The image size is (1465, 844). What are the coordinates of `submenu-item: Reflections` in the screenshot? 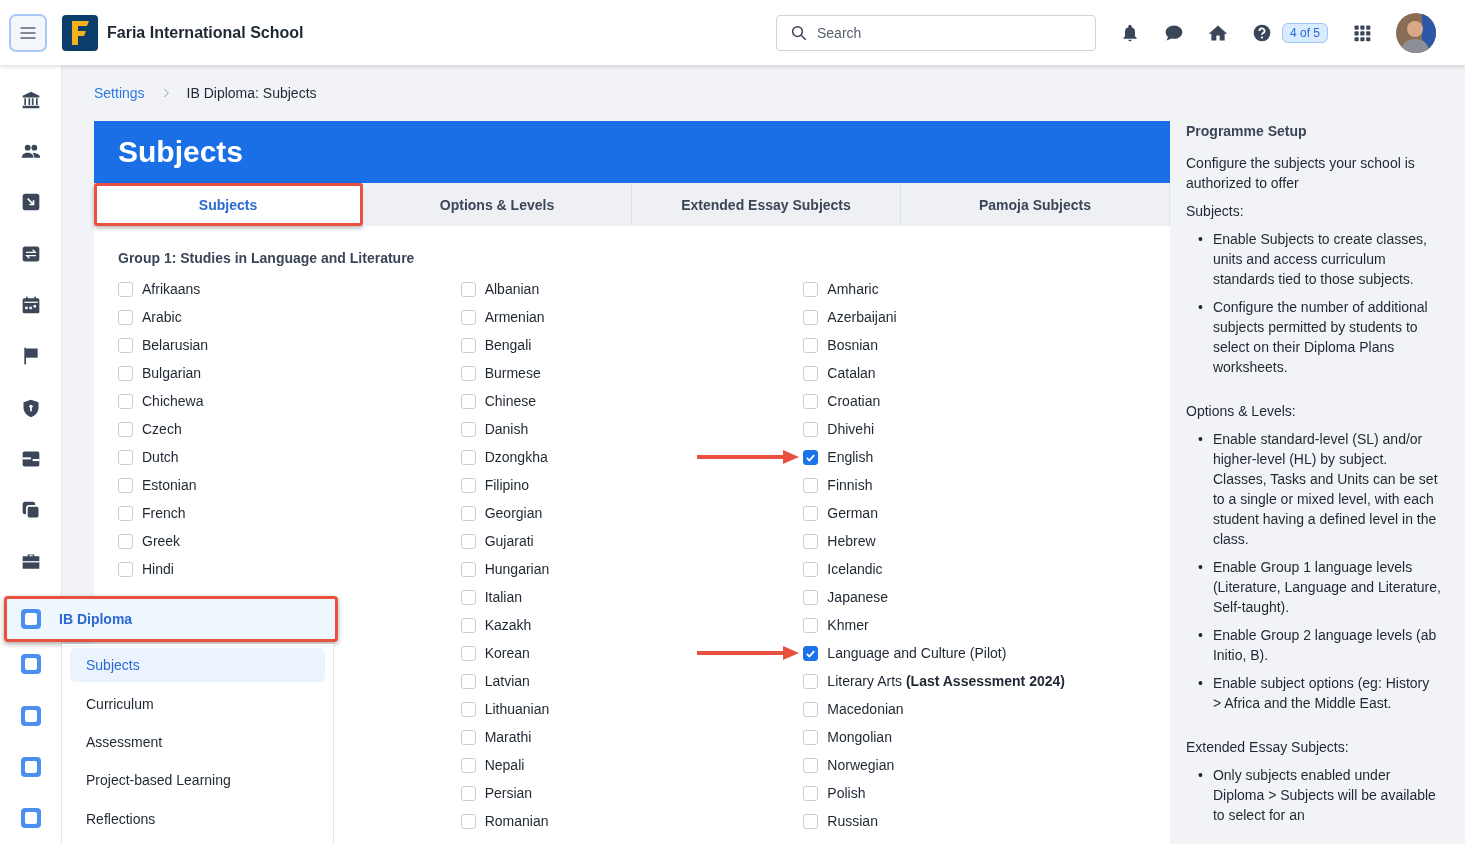 It's located at (197, 819).